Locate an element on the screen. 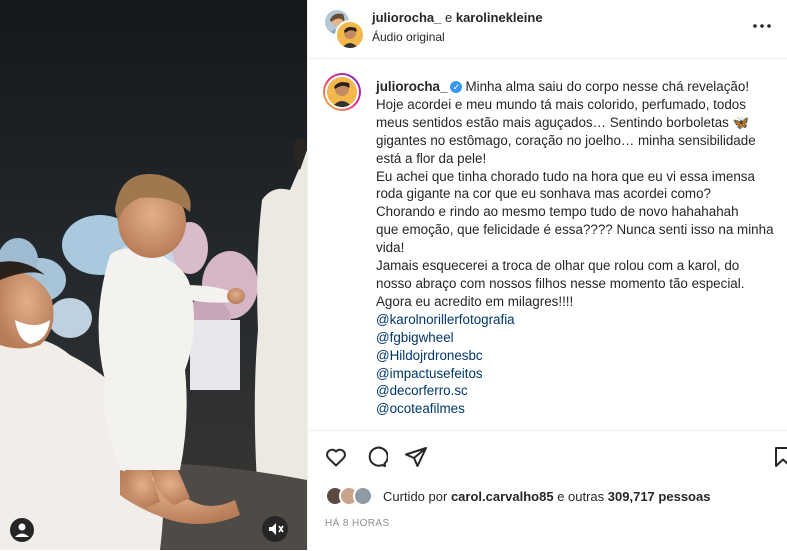 This screenshot has height=551, width=787. avatar-juliorocha is located at coordinates (350, 35).